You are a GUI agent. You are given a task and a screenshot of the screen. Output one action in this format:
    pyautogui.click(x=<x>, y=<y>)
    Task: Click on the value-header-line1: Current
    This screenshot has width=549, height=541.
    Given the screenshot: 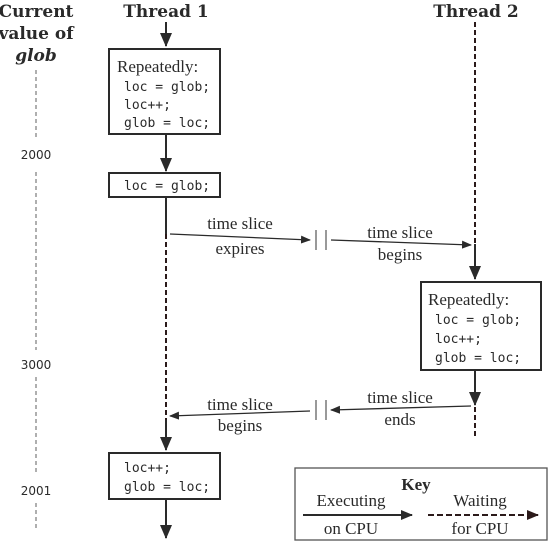 What is the action you would take?
    pyautogui.click(x=37, y=12)
    